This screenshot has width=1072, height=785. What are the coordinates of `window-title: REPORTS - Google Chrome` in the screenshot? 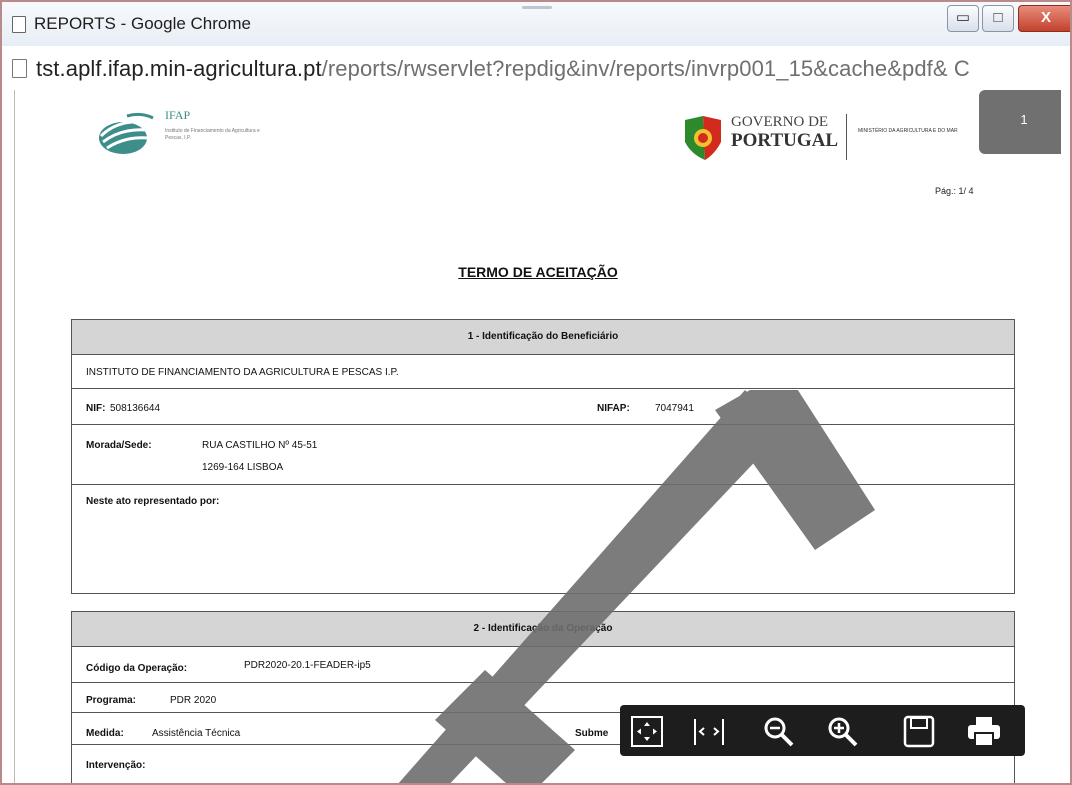 It's located at (142, 23).